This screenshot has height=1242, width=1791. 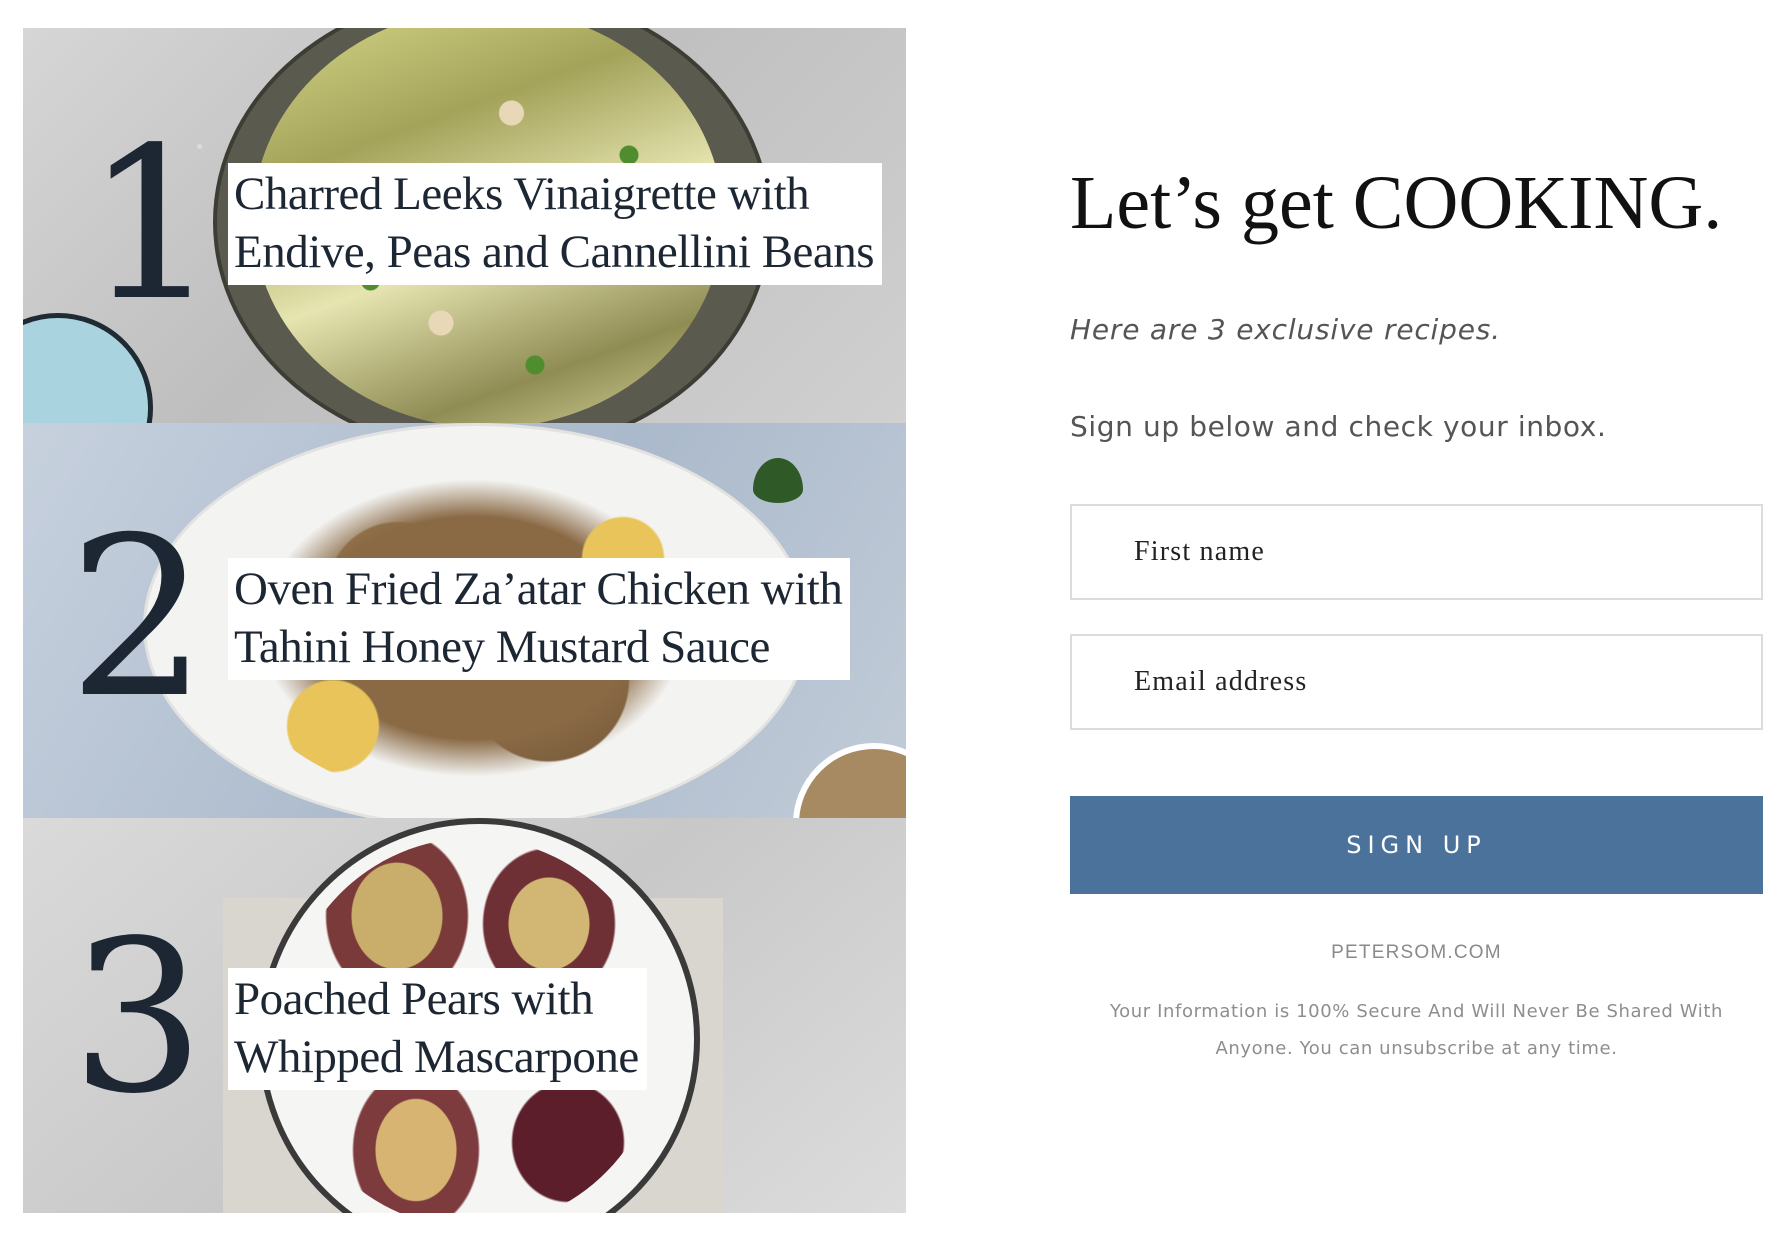 What do you see at coordinates (138, 1017) in the screenshot?
I see `recipe-number-3: 3` at bounding box center [138, 1017].